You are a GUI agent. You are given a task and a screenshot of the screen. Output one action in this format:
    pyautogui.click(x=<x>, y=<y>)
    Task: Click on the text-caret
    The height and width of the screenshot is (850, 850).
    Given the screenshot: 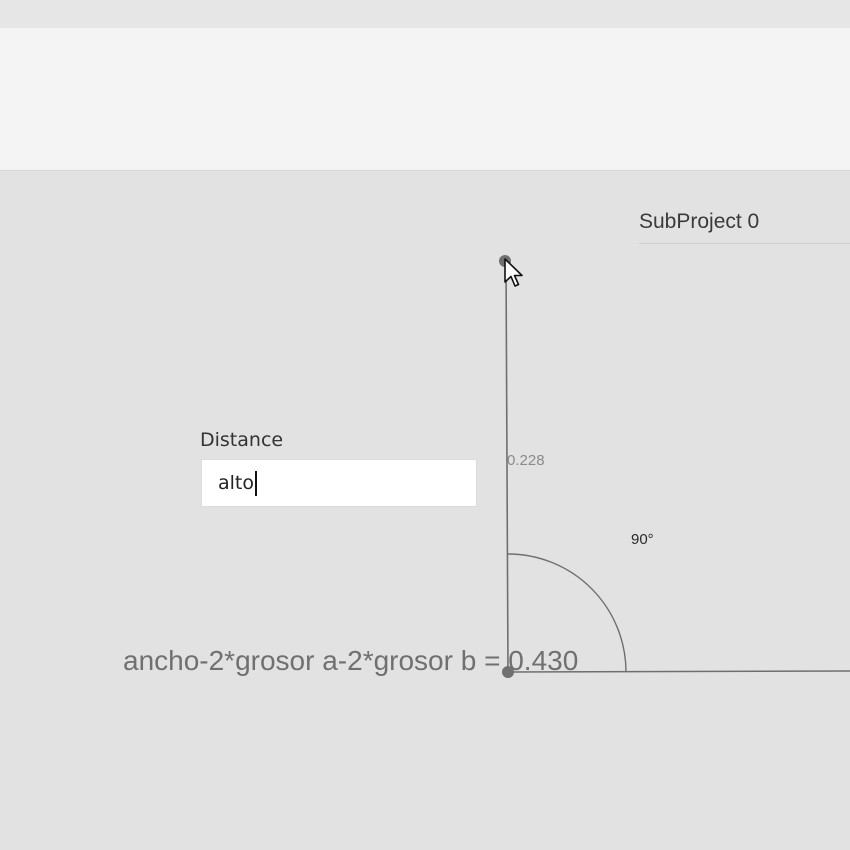 What is the action you would take?
    pyautogui.click(x=256, y=483)
    